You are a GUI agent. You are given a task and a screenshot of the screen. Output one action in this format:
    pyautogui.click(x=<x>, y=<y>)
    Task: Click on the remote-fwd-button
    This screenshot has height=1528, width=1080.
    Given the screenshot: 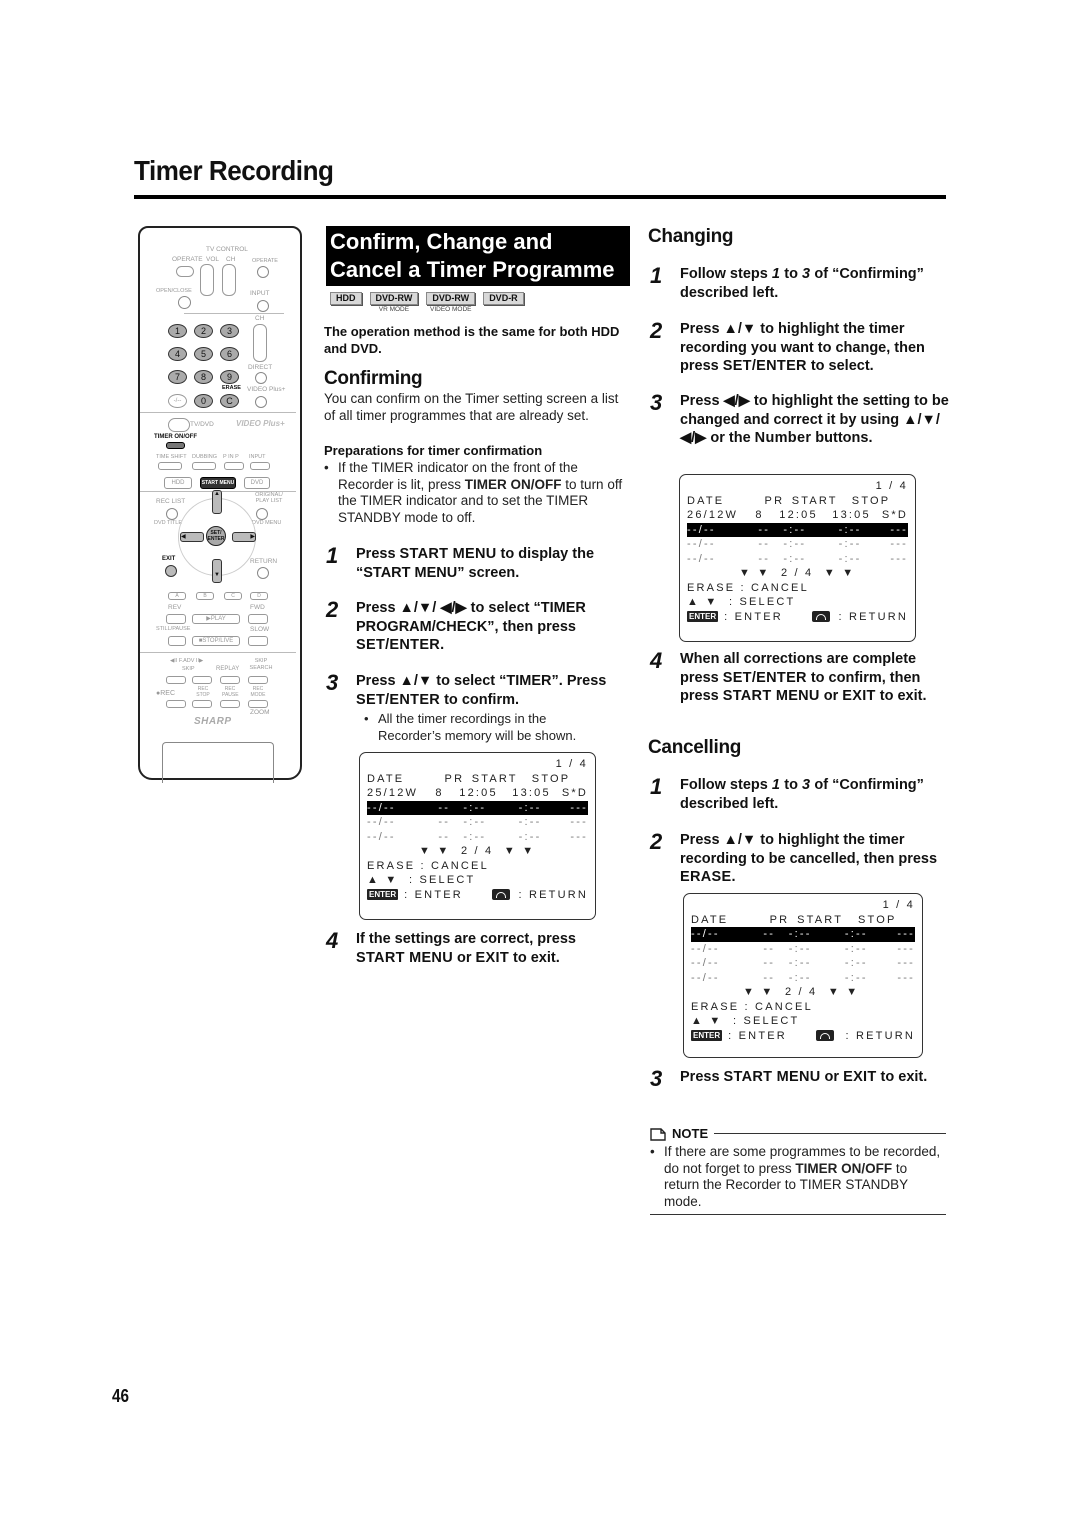 What is the action you would take?
    pyautogui.click(x=258, y=619)
    